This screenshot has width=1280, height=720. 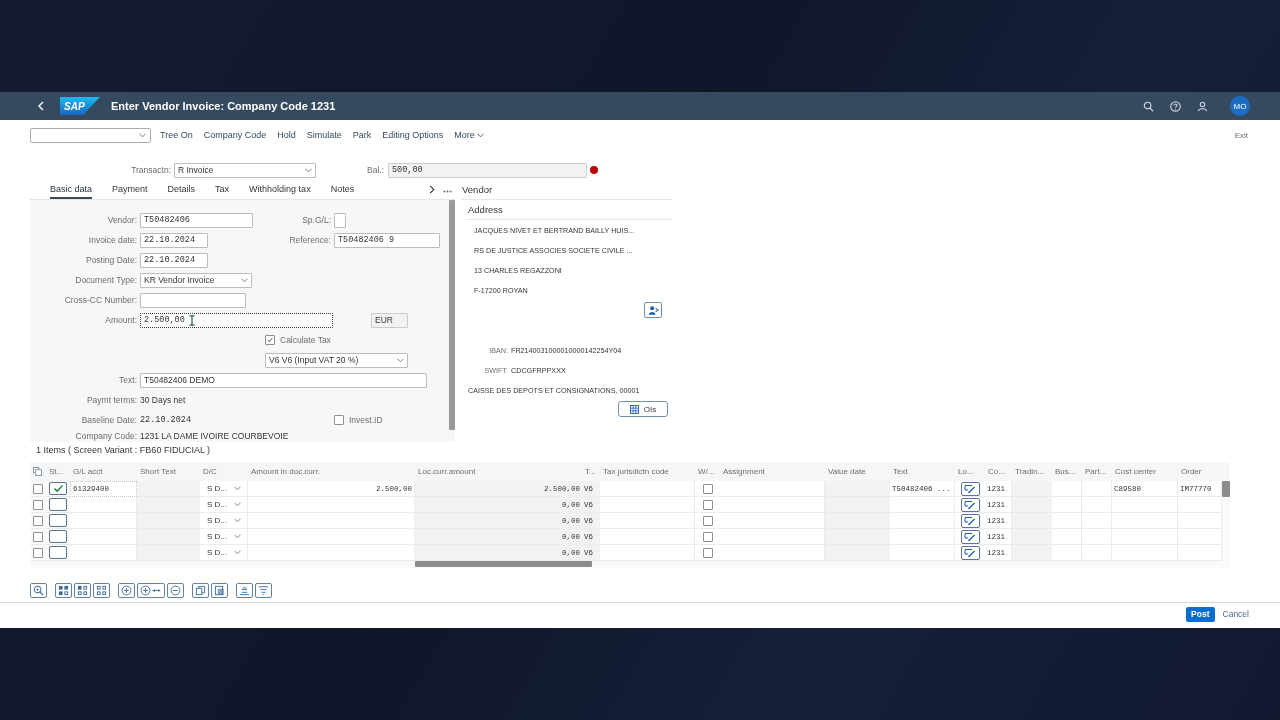 I want to click on tab: Withholding tax, so click(x=280, y=189).